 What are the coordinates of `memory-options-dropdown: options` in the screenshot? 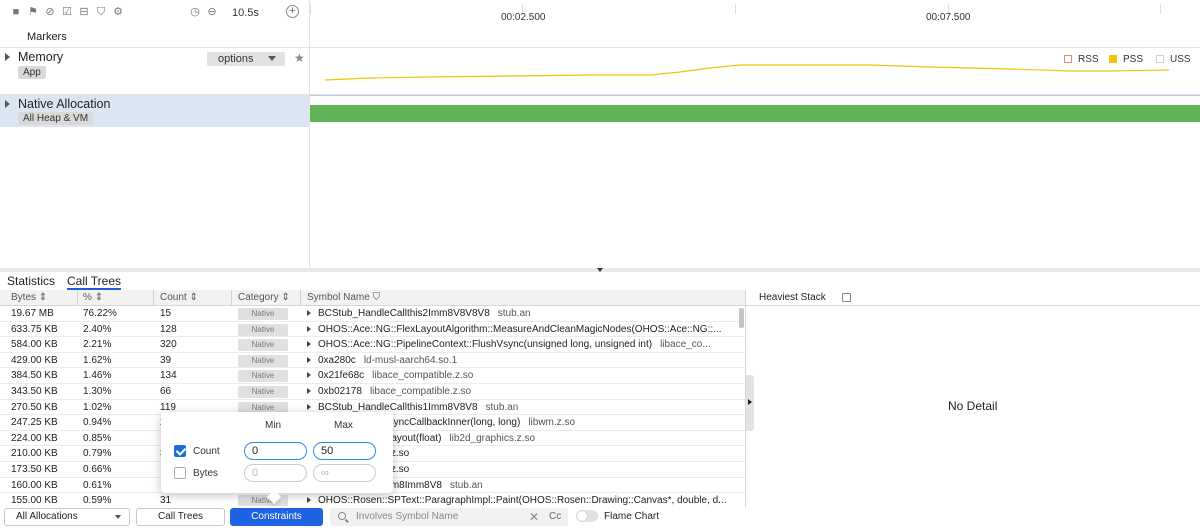 It's located at (246, 59).